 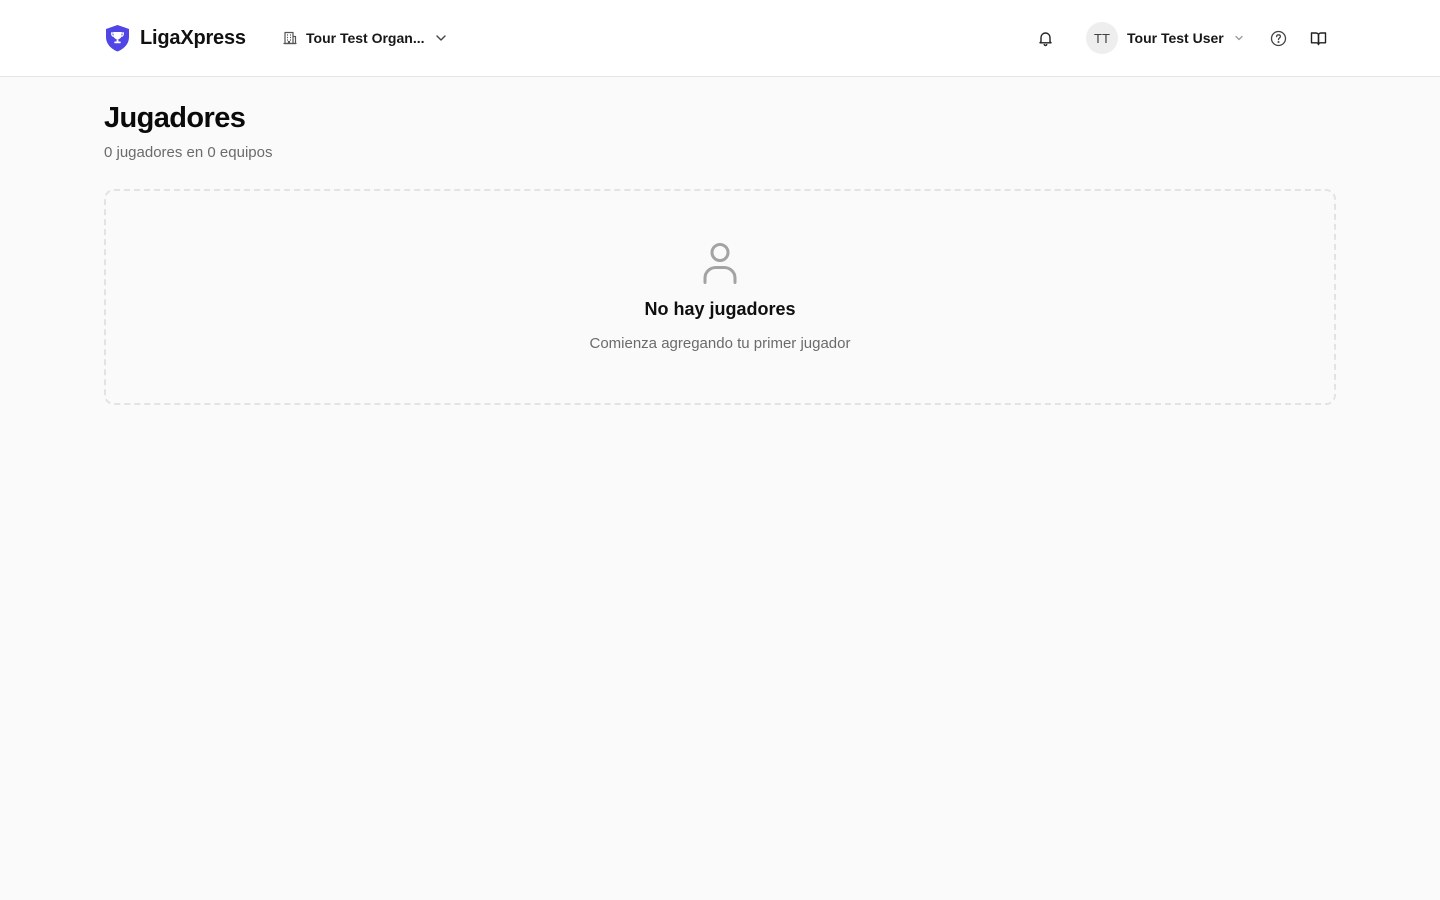 I want to click on avatar: TT, so click(x=1102, y=38).